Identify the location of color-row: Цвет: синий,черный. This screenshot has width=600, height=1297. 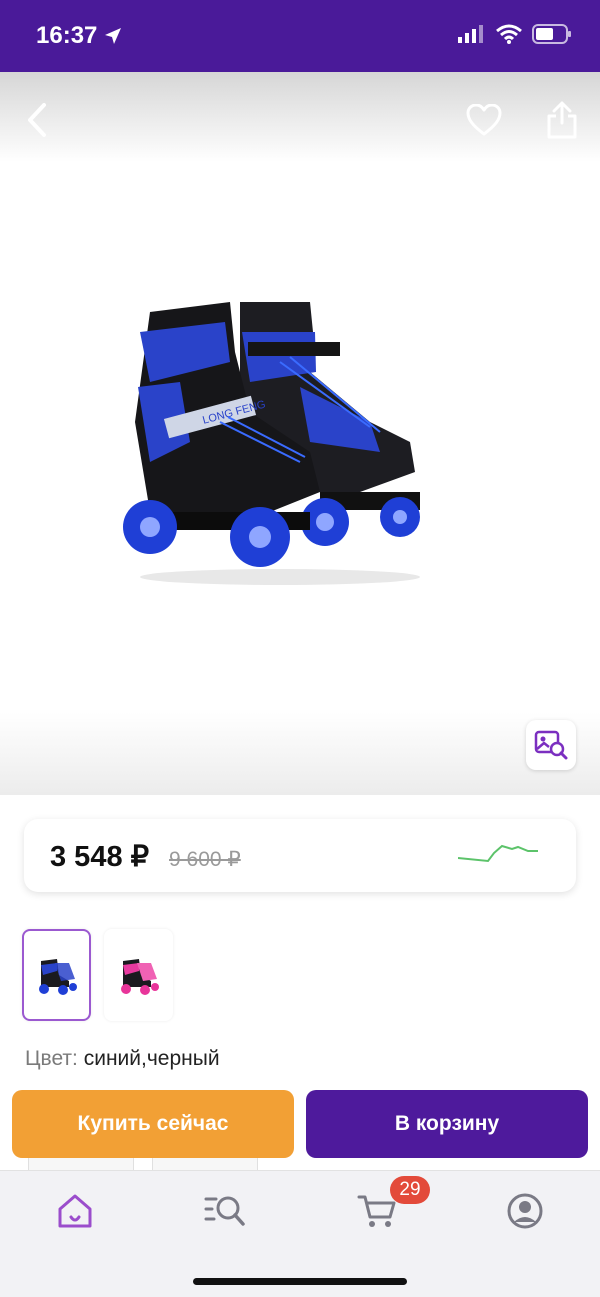
(122, 1059).